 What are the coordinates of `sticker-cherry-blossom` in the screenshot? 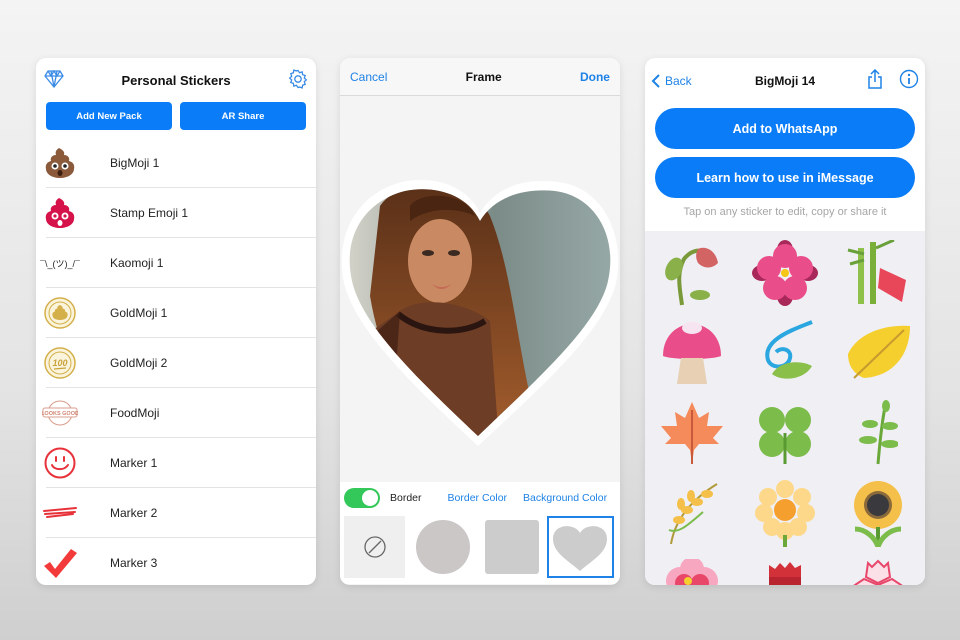 It's located at (878, 569).